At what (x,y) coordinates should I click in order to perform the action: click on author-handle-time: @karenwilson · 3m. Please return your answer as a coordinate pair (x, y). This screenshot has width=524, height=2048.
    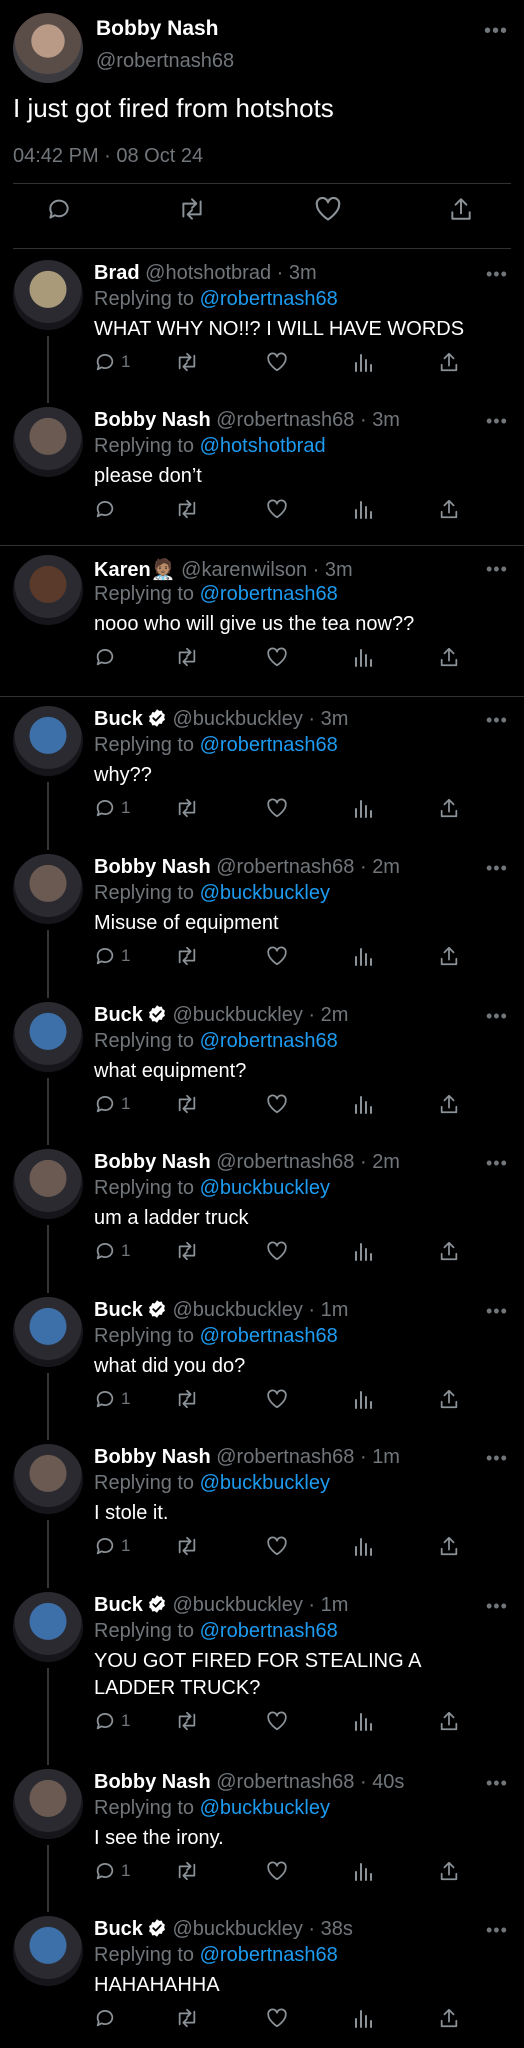
    Looking at the image, I should click on (266, 570).